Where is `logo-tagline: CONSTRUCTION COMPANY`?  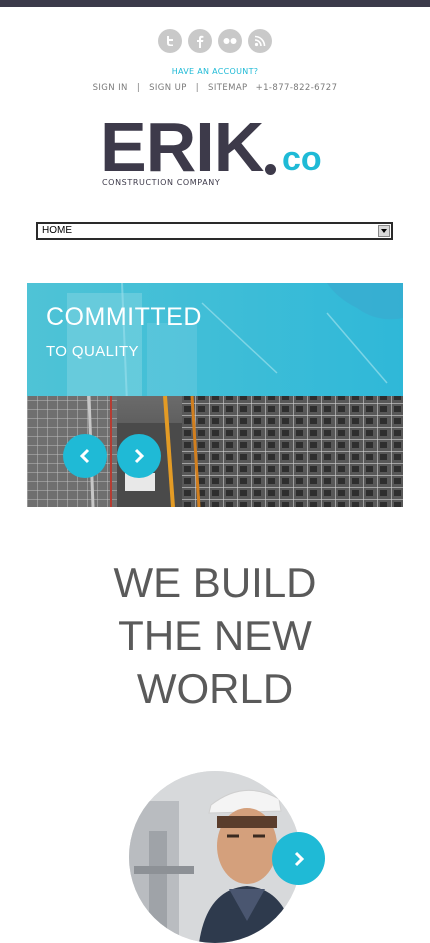
logo-tagline: CONSTRUCTION COMPANY is located at coordinates (161, 182).